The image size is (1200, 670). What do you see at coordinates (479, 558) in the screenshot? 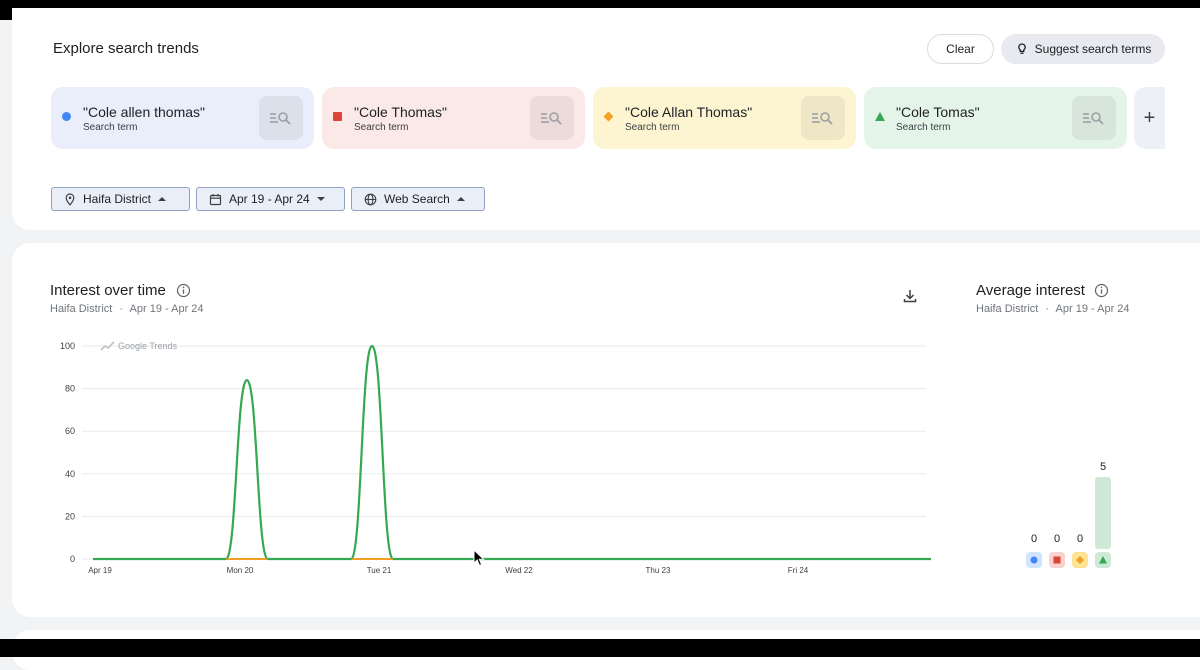
I see `mouse-cursor-icon` at bounding box center [479, 558].